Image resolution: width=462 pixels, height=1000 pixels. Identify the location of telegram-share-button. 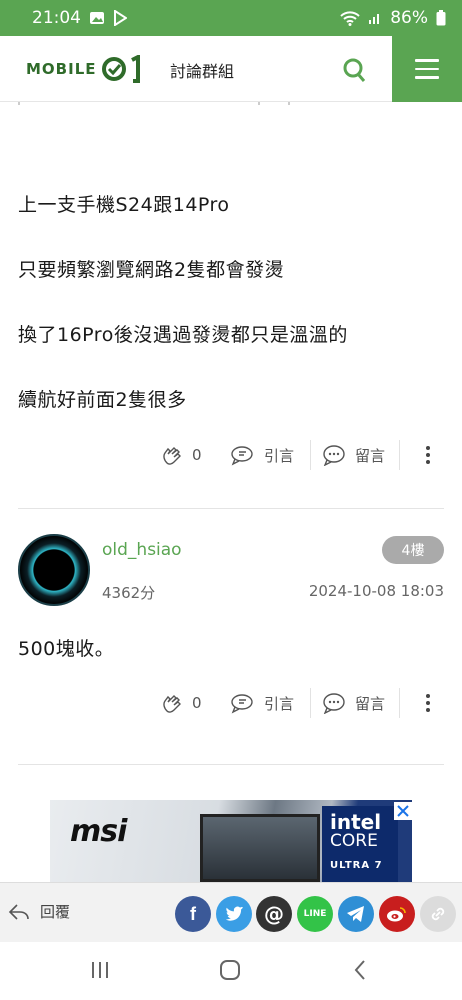
(356, 914).